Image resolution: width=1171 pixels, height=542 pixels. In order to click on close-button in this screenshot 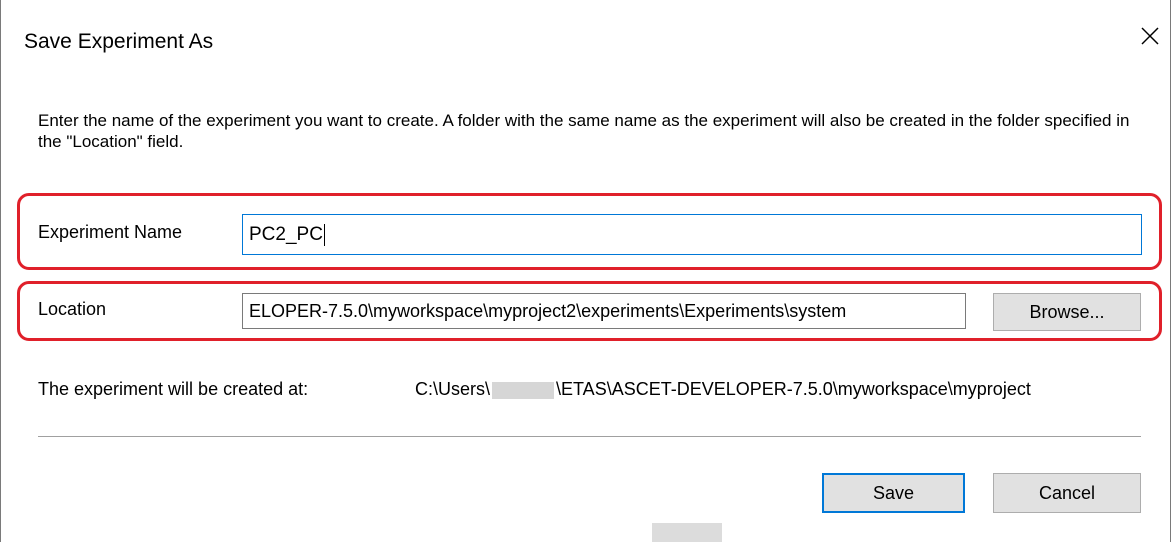, I will do `click(1150, 36)`.